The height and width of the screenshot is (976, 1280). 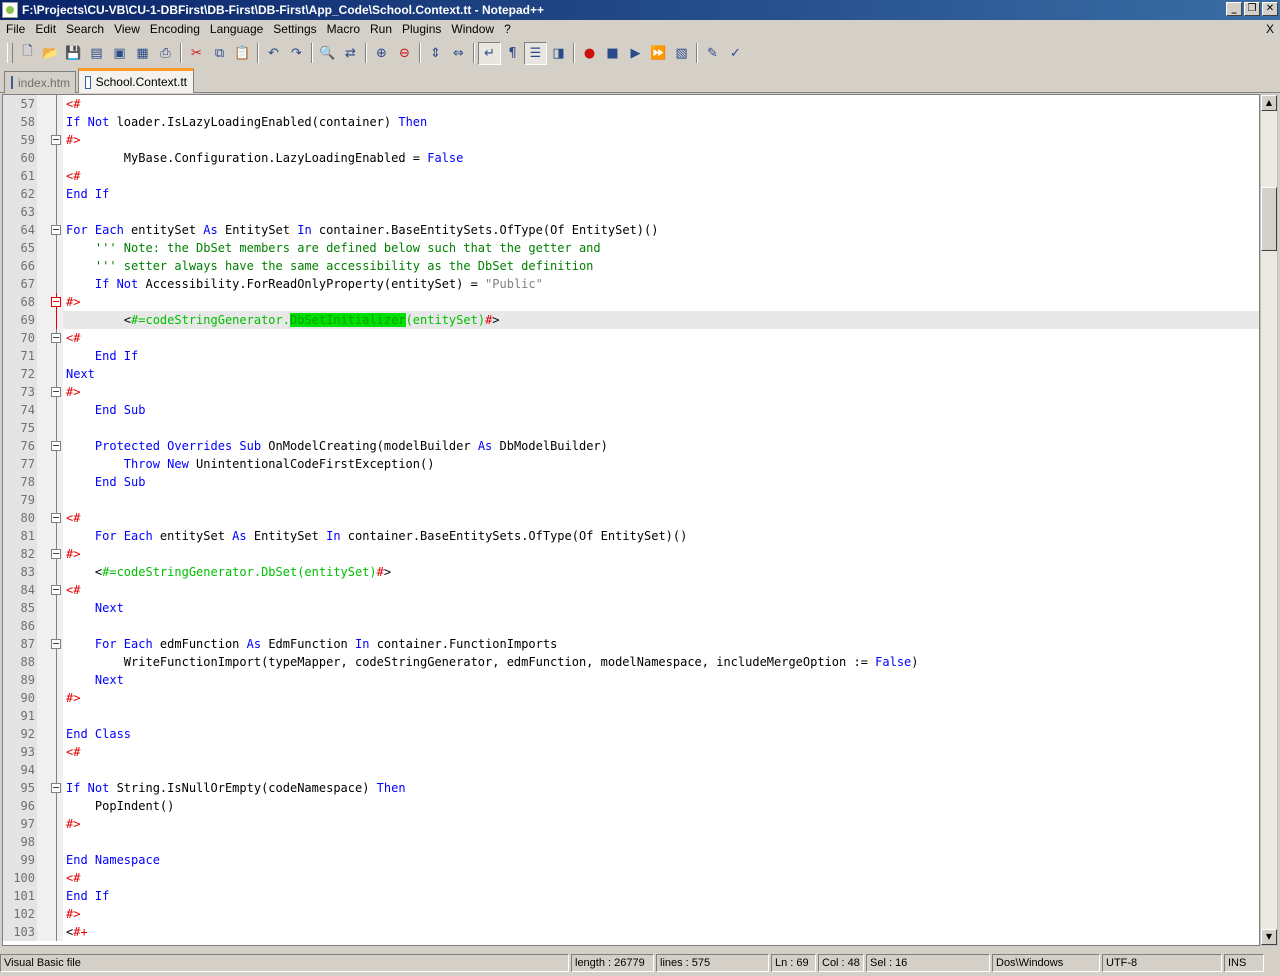 I want to click on menu-plugins: Plugins, so click(x=422, y=29).